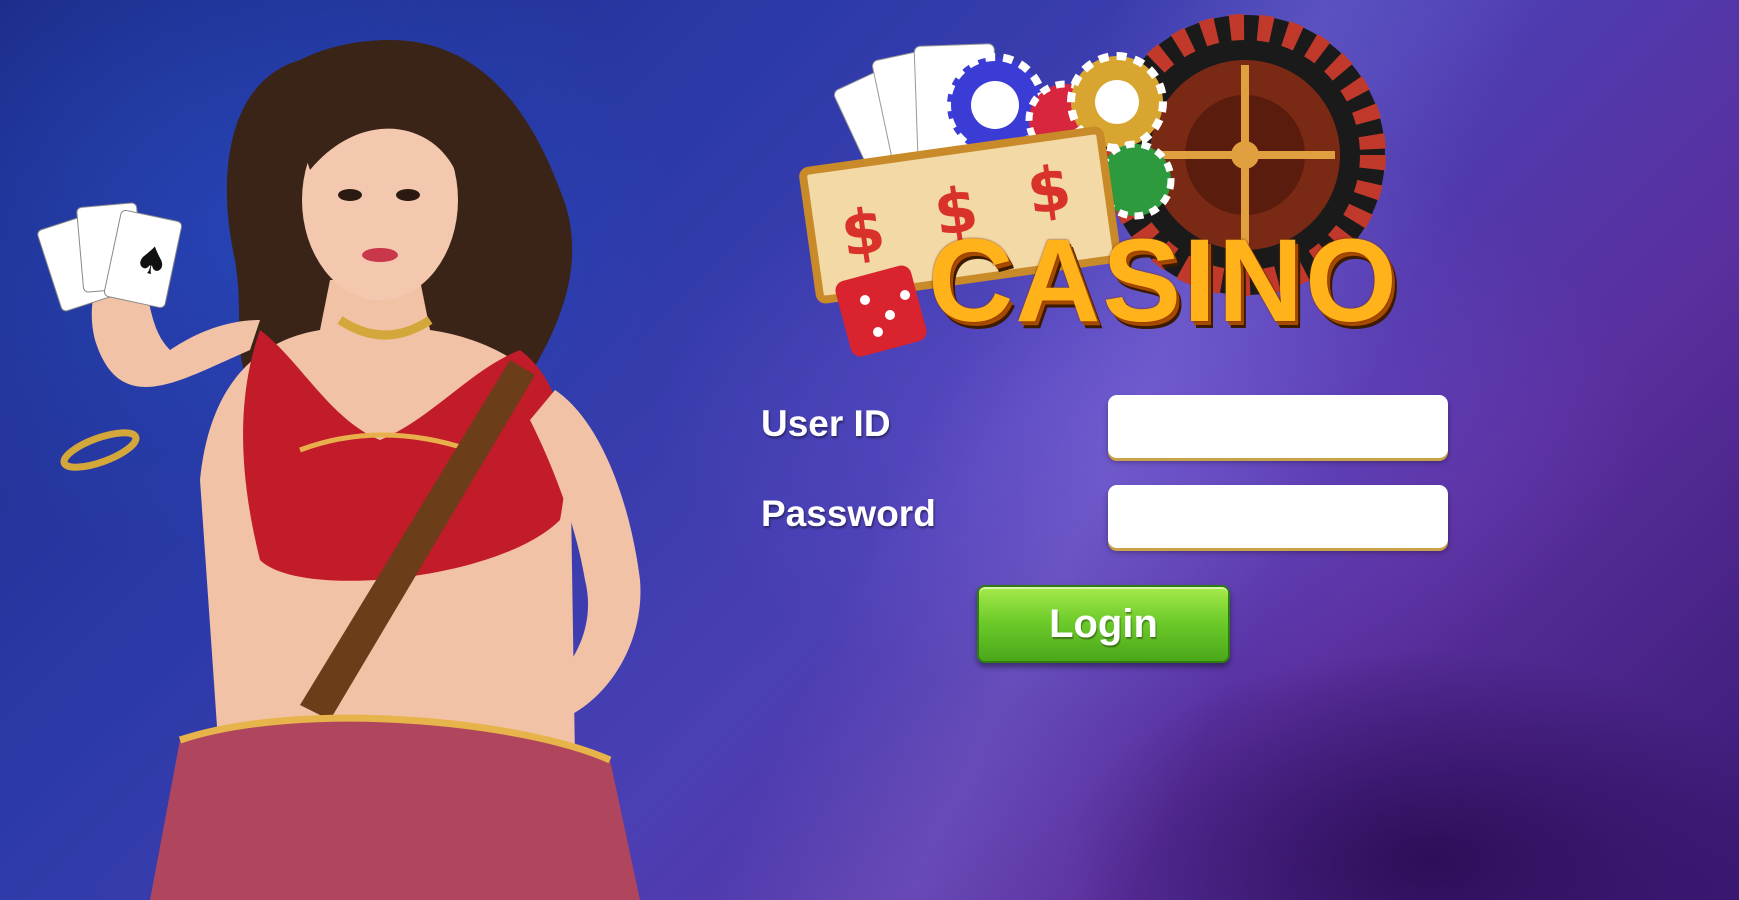 The width and height of the screenshot is (1739, 900). What do you see at coordinates (1278, 516) in the screenshot?
I see `password-input` at bounding box center [1278, 516].